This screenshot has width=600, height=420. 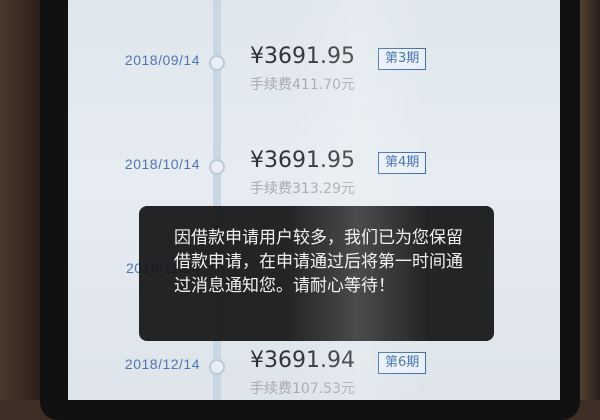 What do you see at coordinates (162, 364) in the screenshot?
I see `due-date: 2018/12/14` at bounding box center [162, 364].